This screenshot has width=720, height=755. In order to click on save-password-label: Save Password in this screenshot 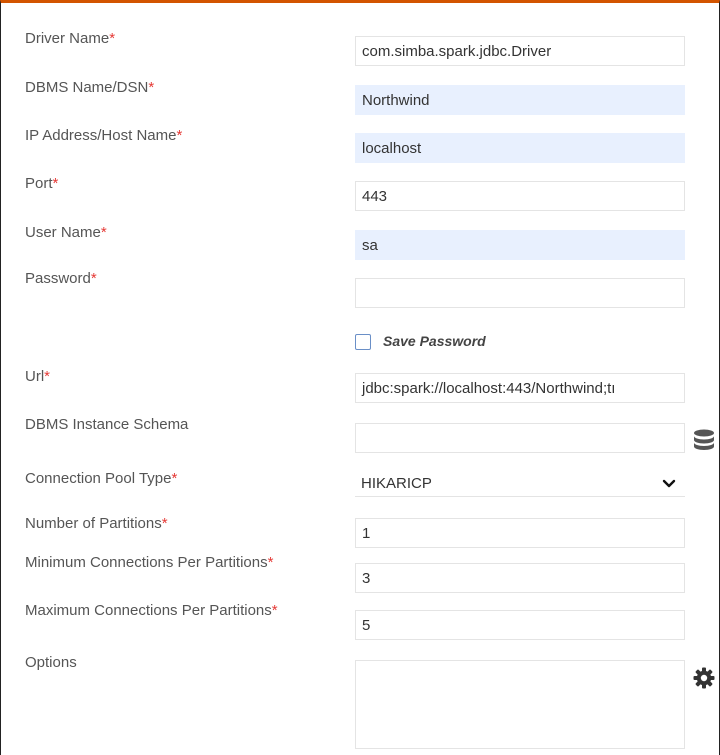, I will do `click(434, 341)`.